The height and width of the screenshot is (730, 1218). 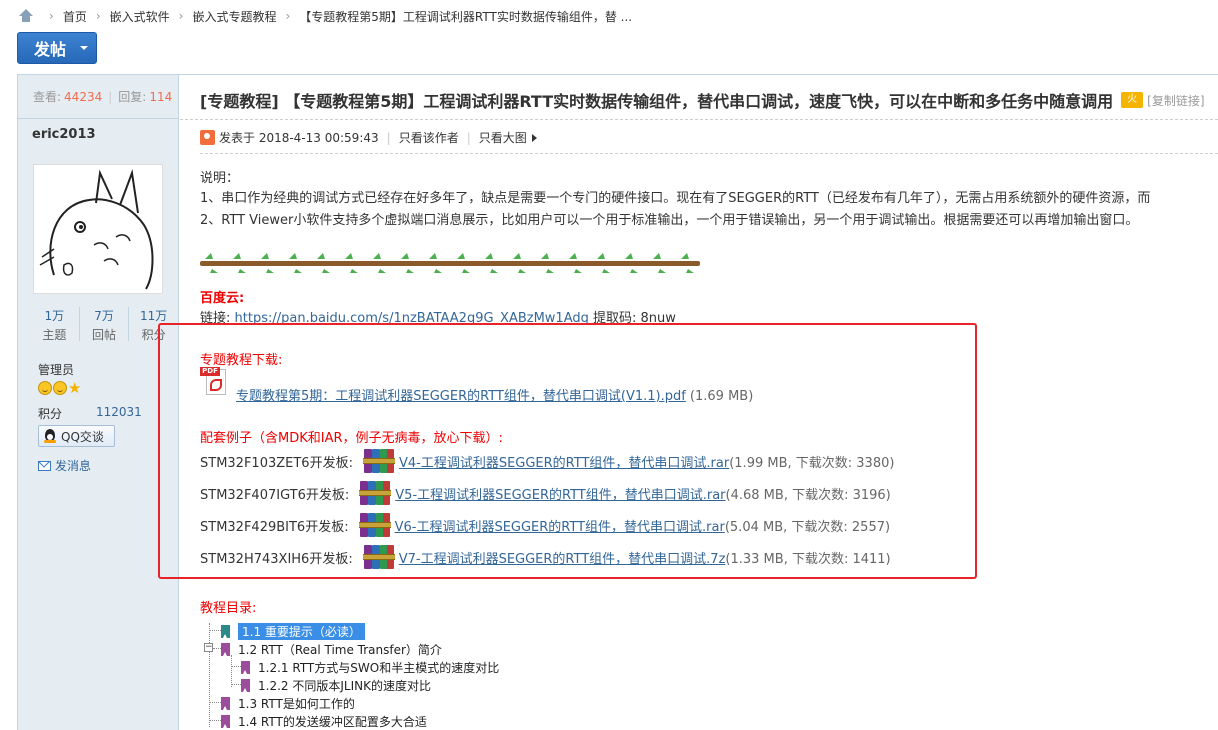 I want to click on board-name: STM32H743XIH6开发板:, so click(x=276, y=559).